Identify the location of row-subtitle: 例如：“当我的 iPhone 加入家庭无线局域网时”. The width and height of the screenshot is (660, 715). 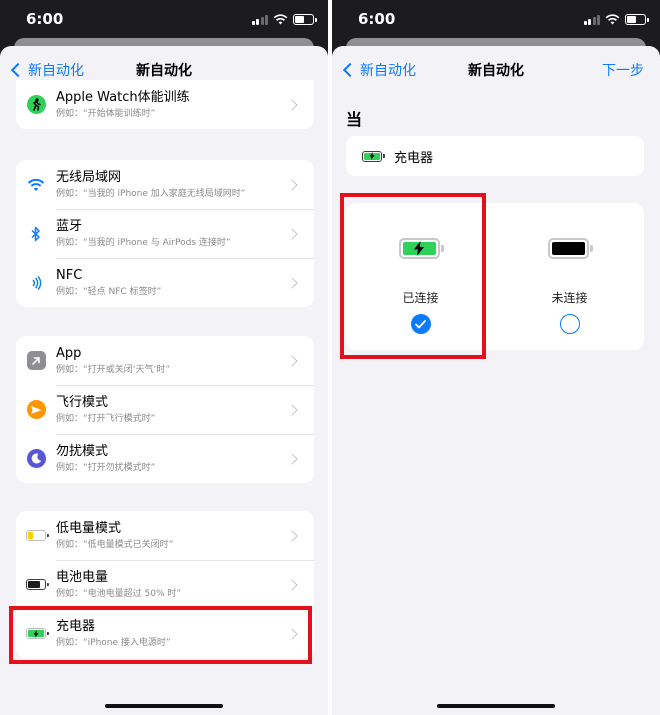
(151, 193).